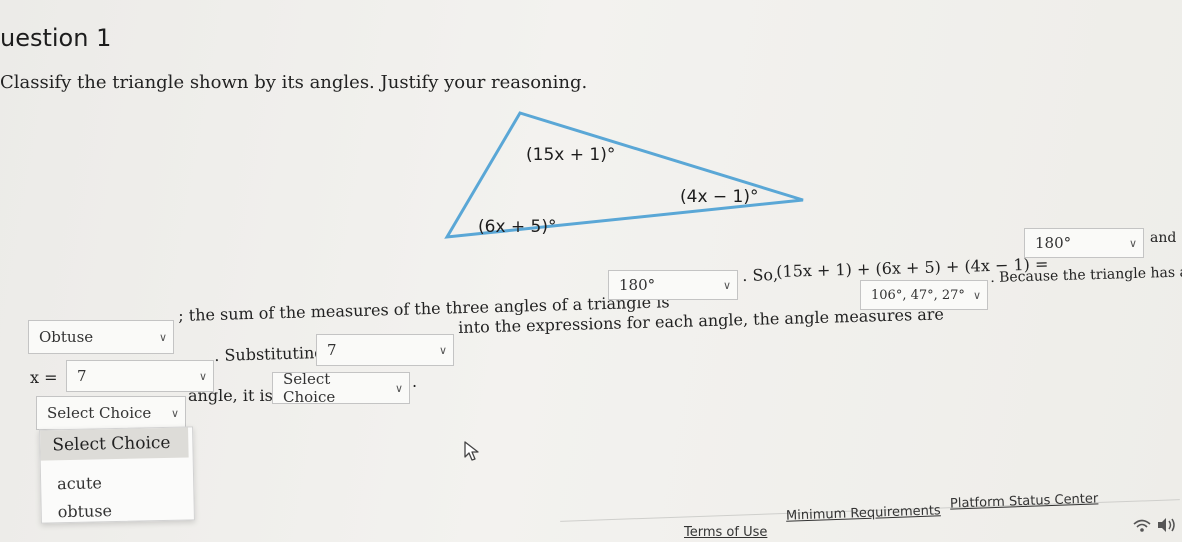  Describe the element at coordinates (471, 451) in the screenshot. I see `mouse-cursor-icon` at that location.